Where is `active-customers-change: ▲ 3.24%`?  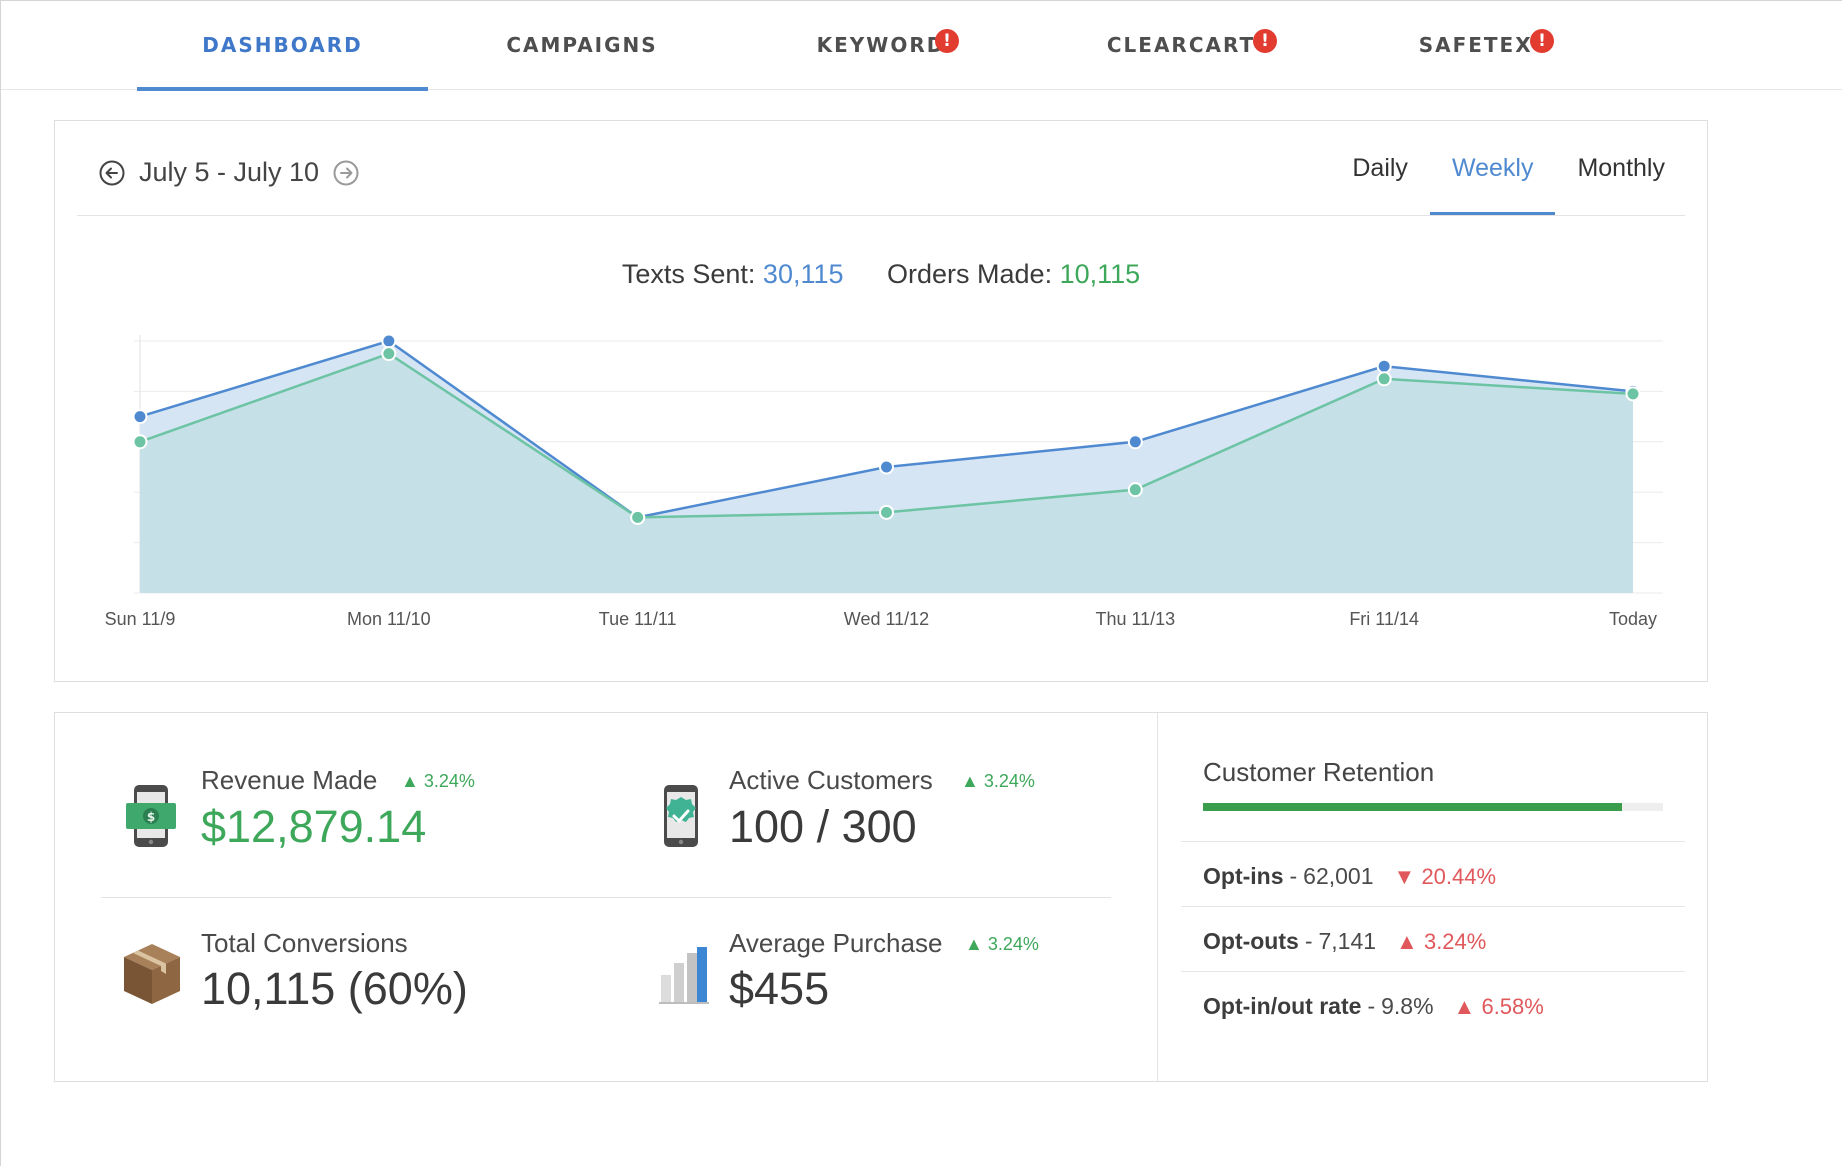
active-customers-change: ▲ 3.24% is located at coordinates (998, 781).